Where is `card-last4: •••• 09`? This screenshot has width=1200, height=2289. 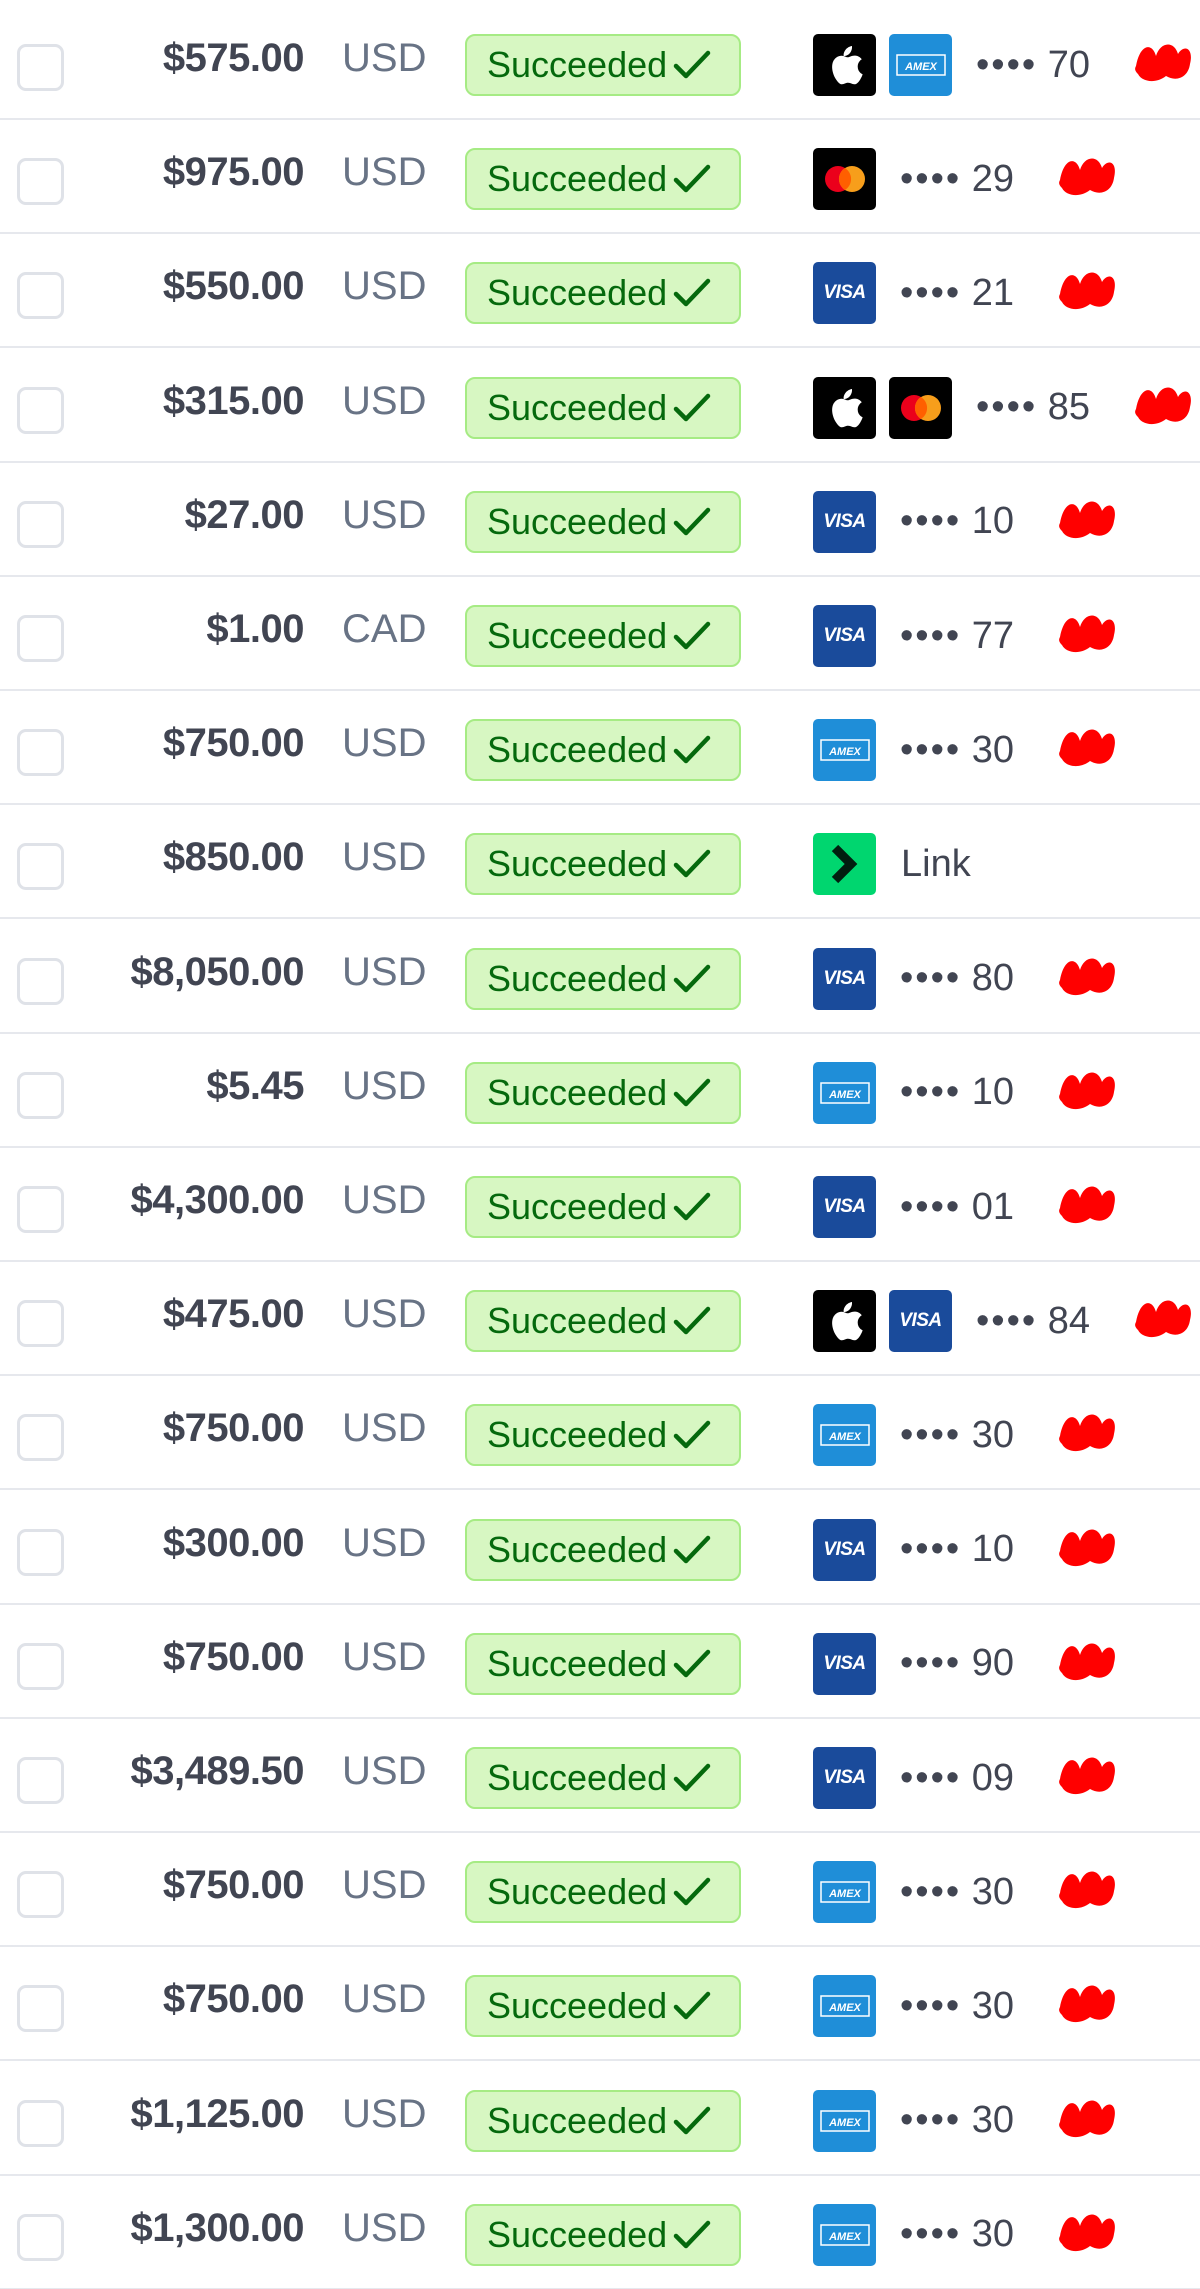
card-last4: •••• 09 is located at coordinates (957, 1778).